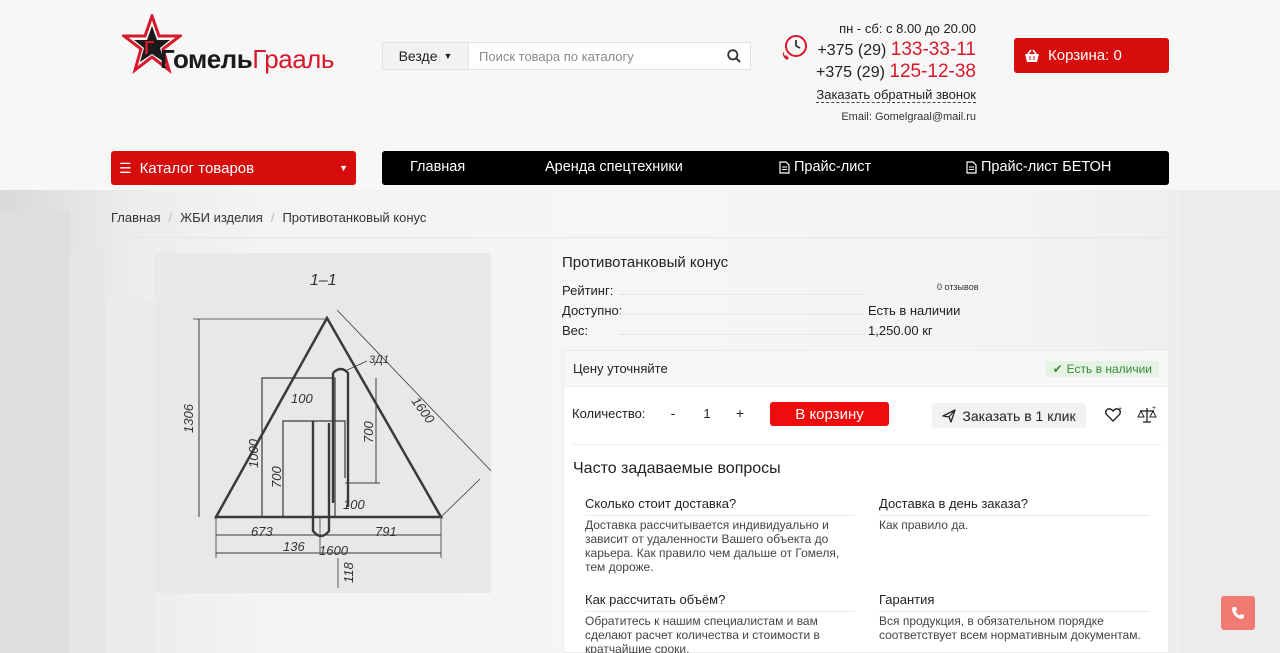 This screenshot has width=1280, height=653. What do you see at coordinates (588, 290) in the screenshot?
I see `rating-label: Рейтинг:` at bounding box center [588, 290].